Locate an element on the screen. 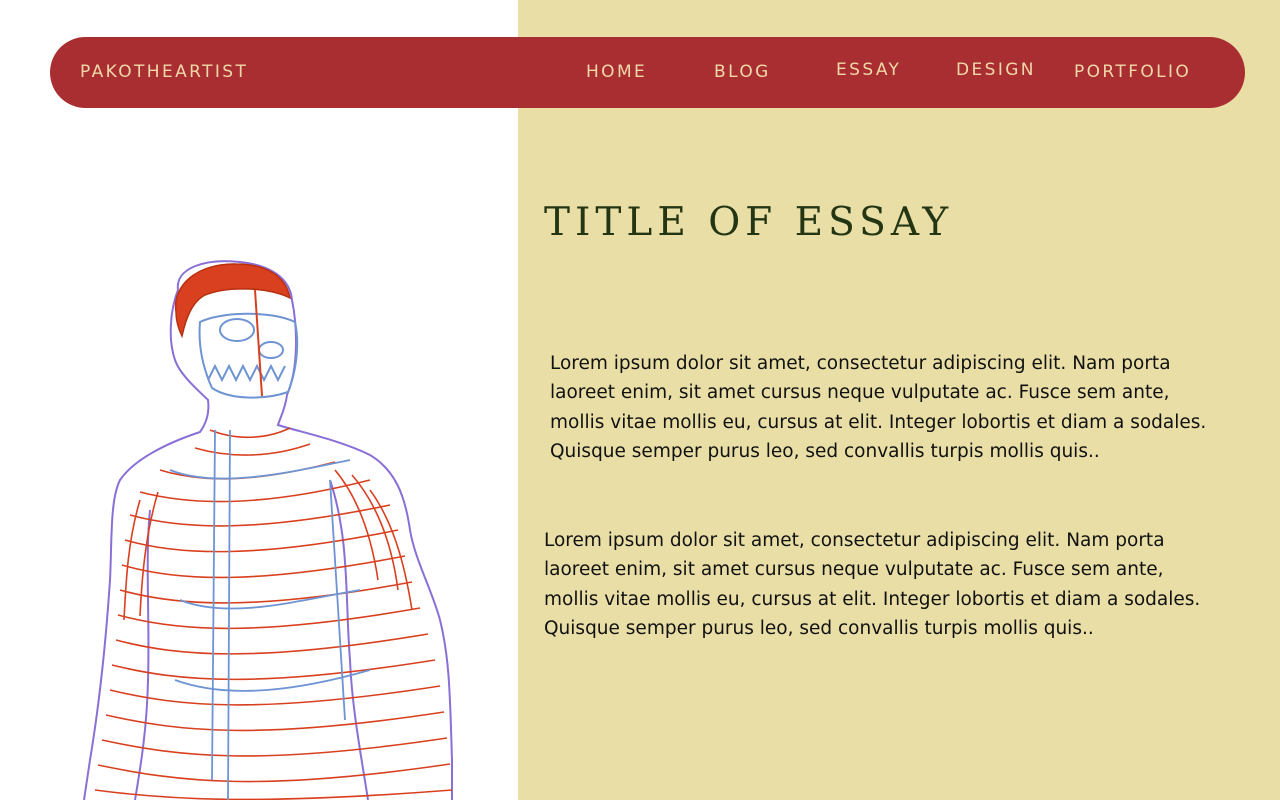  essay-title: TITLE OF ESSAY is located at coordinates (749, 222).